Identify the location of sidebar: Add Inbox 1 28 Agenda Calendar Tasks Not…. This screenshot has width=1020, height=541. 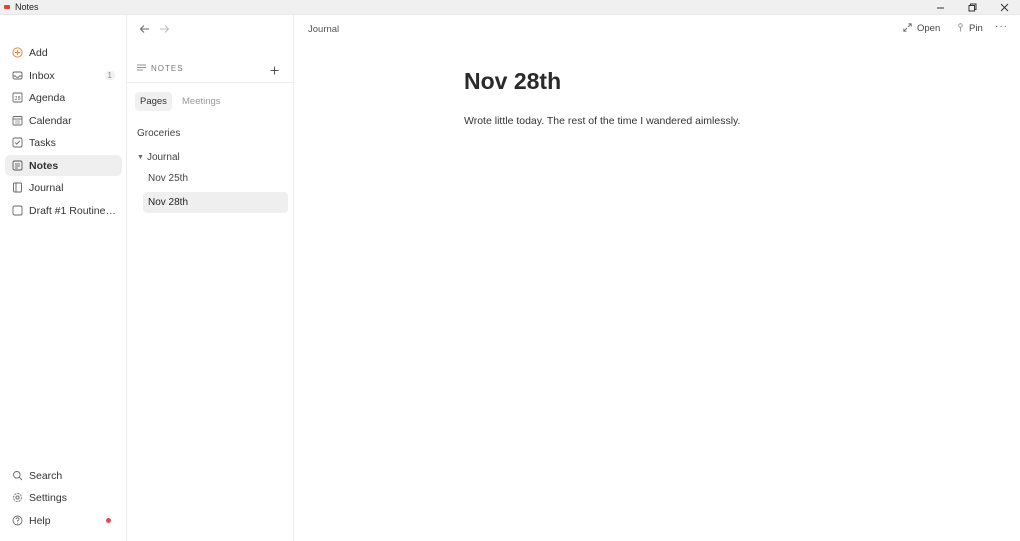
(63, 278).